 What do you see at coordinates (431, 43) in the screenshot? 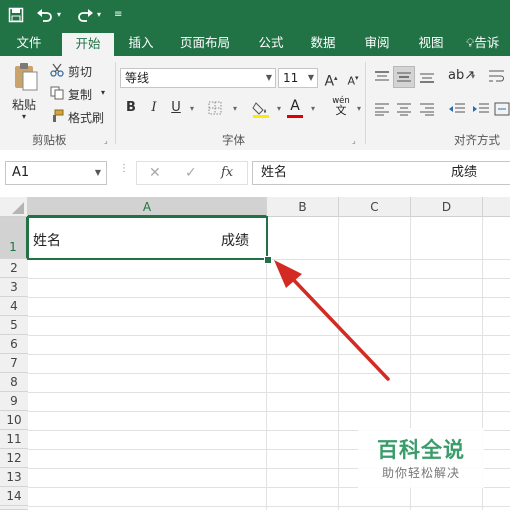
I see `tab-view: 视图` at bounding box center [431, 43].